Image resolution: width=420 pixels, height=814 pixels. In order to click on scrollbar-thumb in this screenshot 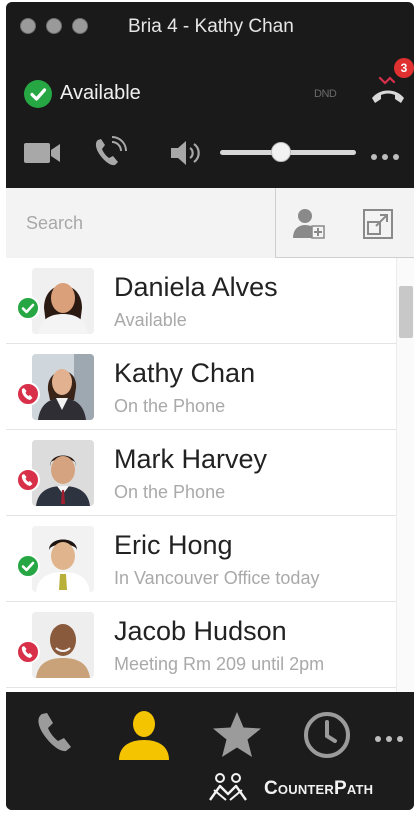, I will do `click(406, 312)`.